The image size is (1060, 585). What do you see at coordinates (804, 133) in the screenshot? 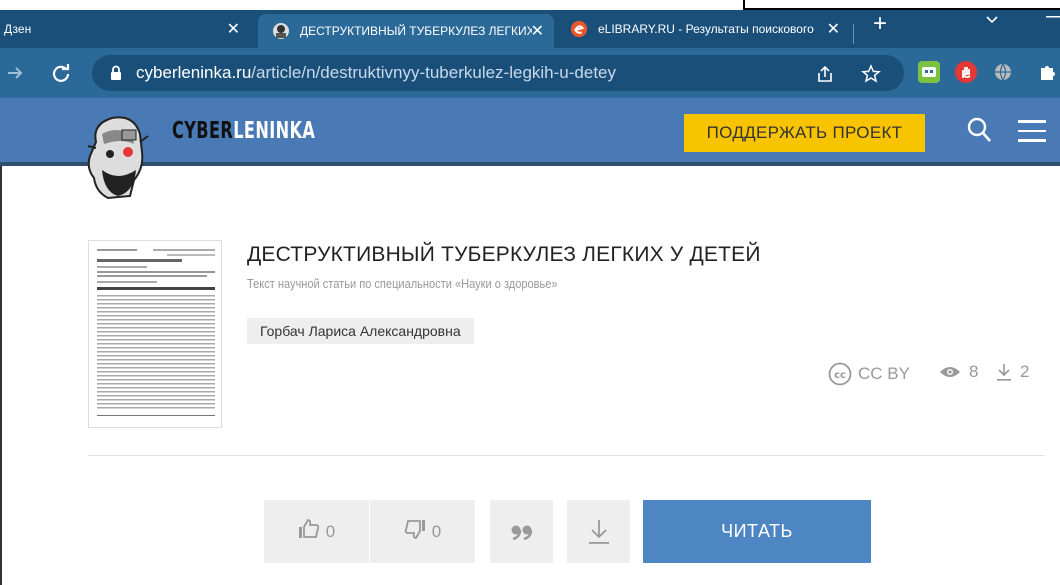
I see `support-project-button: ПОДДЕРЖАТЬ ПРОЕКТ` at bounding box center [804, 133].